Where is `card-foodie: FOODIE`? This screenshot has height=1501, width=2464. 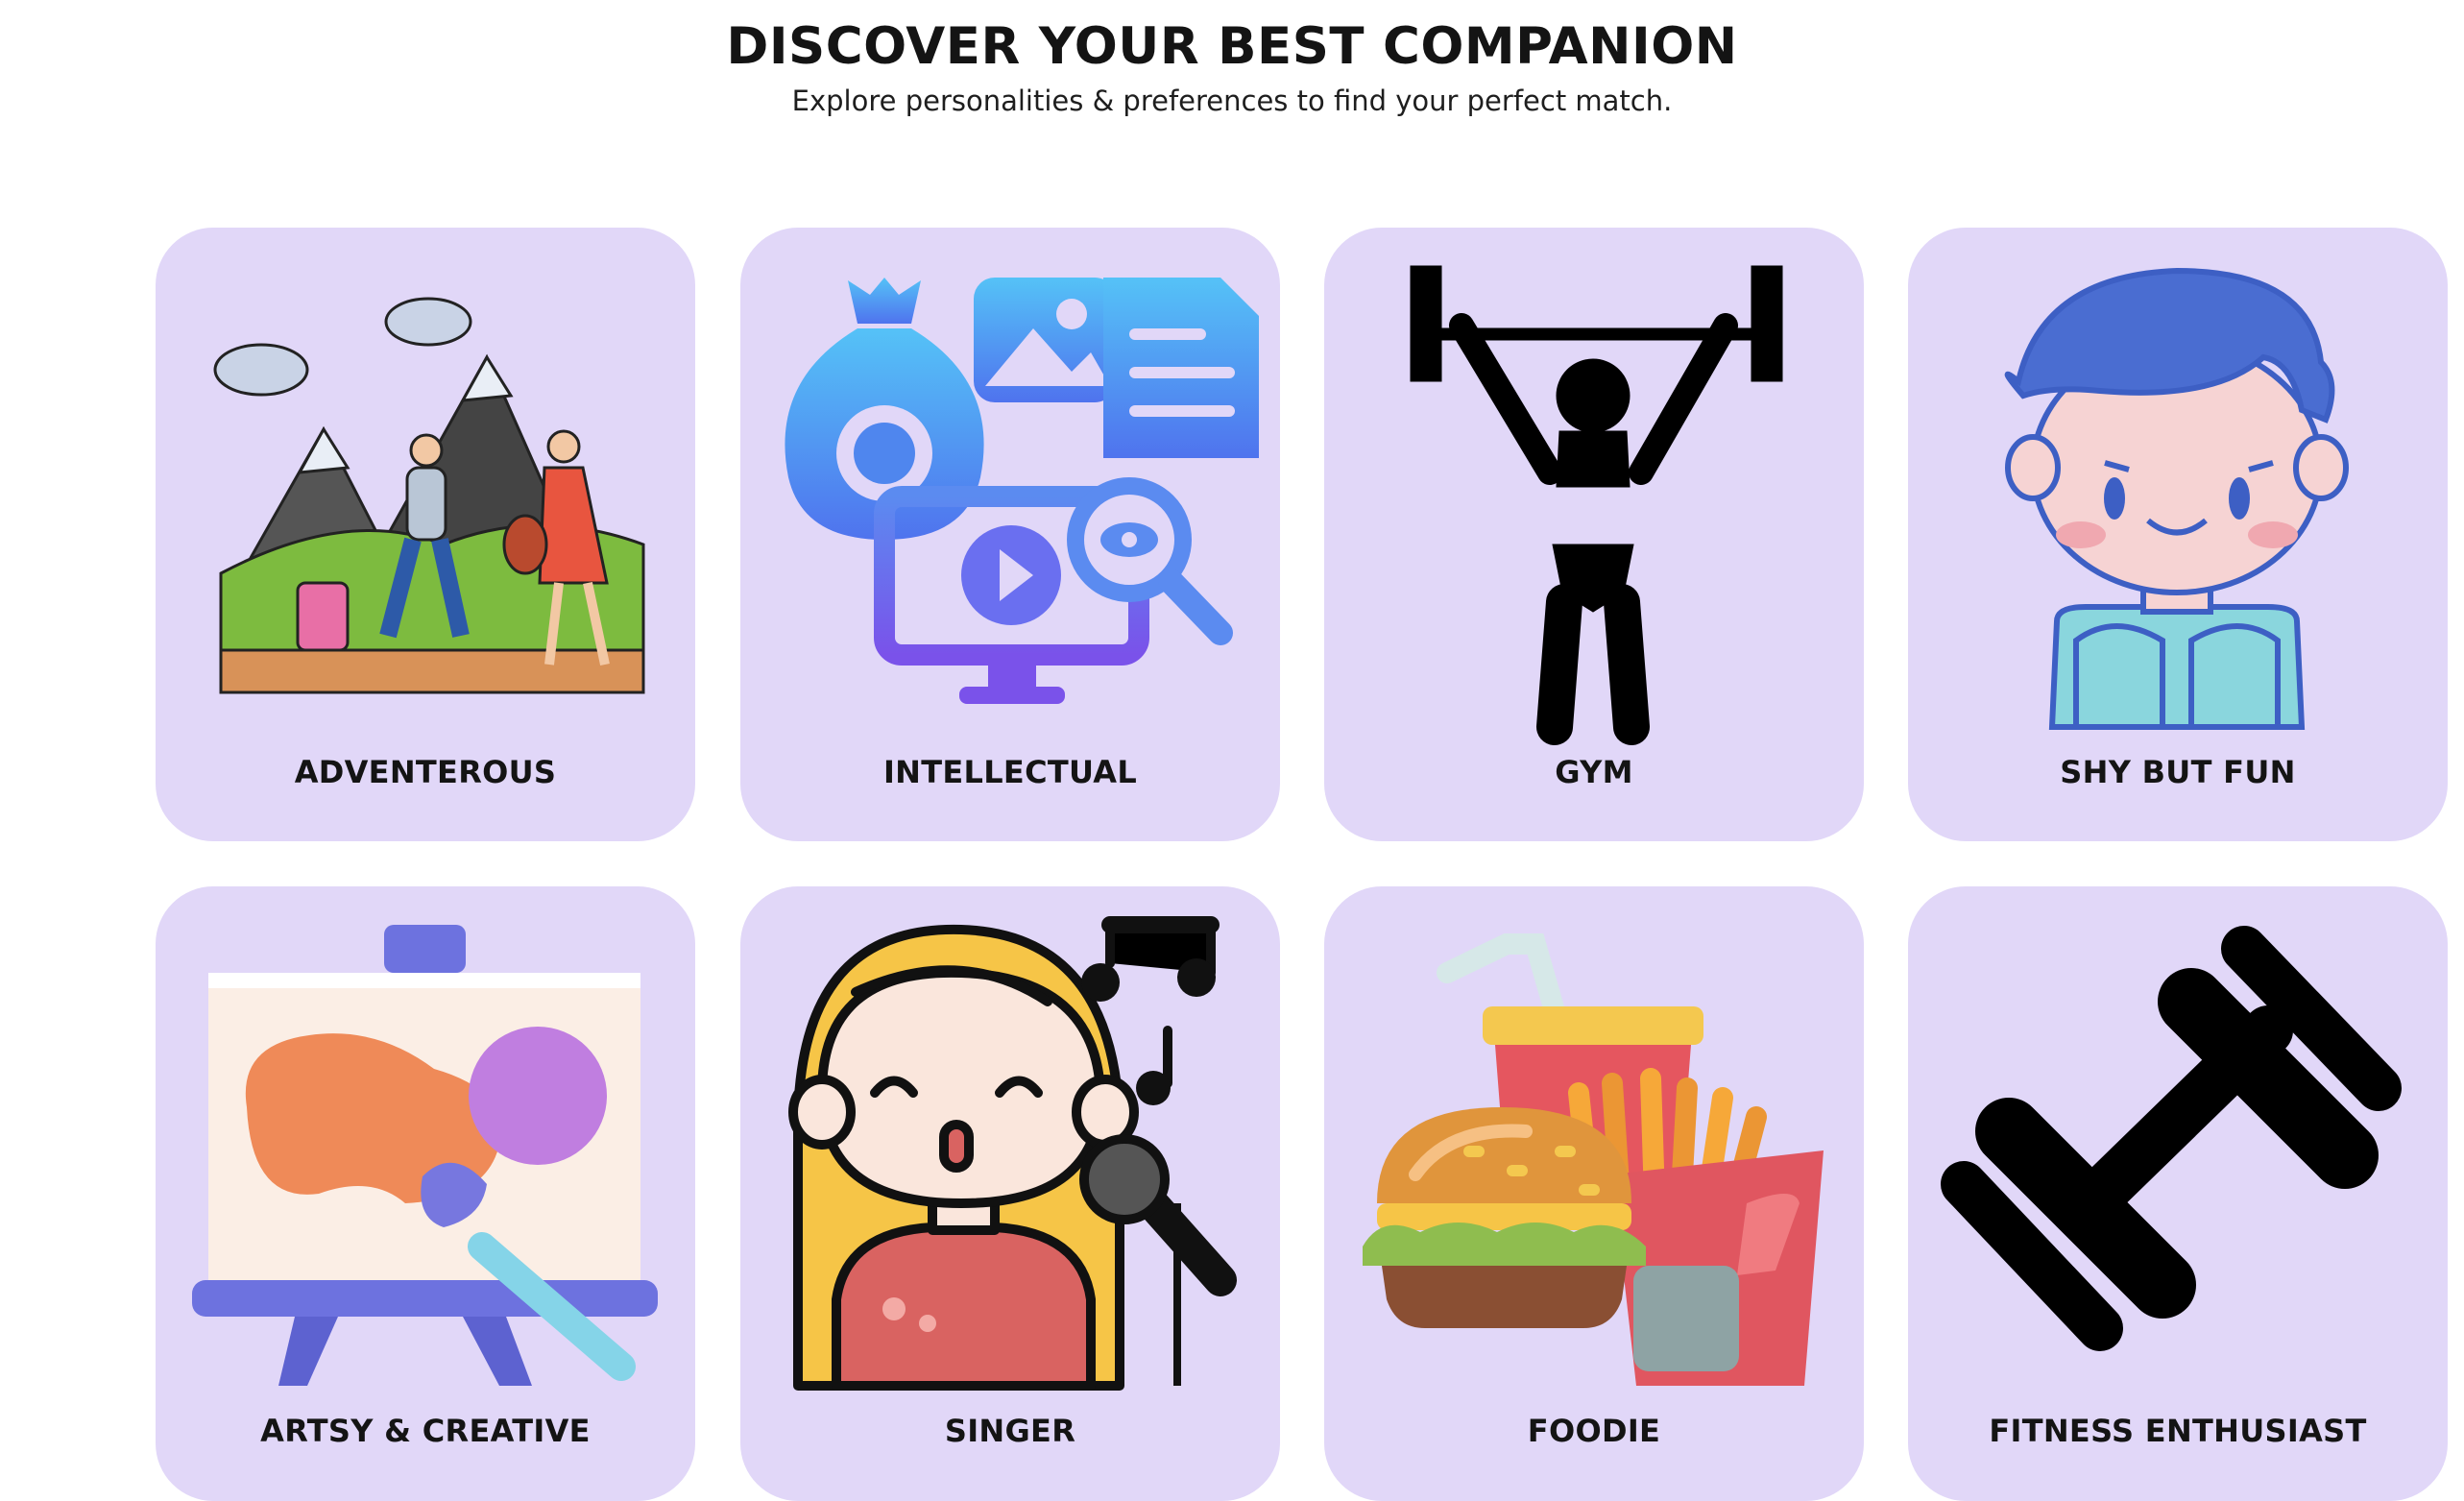 card-foodie: FOODIE is located at coordinates (1594, 1193).